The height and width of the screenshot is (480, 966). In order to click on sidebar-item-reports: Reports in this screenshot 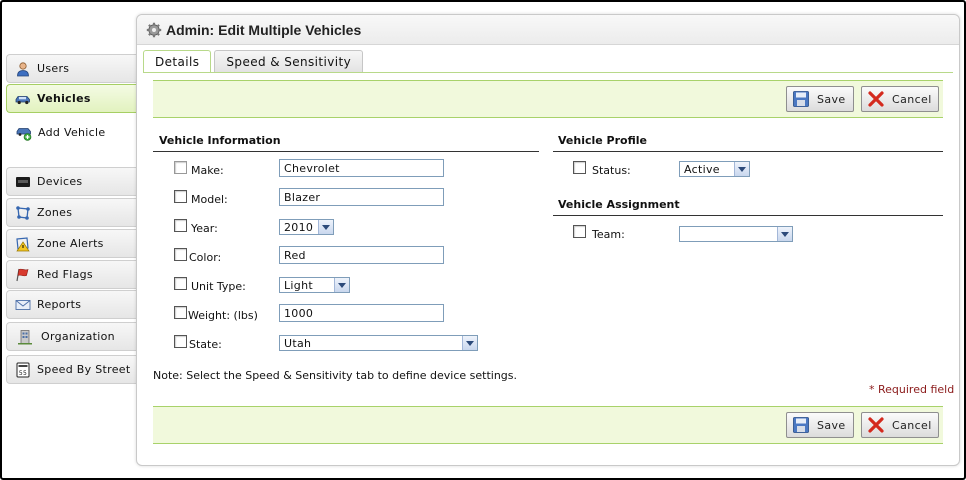, I will do `click(71, 304)`.